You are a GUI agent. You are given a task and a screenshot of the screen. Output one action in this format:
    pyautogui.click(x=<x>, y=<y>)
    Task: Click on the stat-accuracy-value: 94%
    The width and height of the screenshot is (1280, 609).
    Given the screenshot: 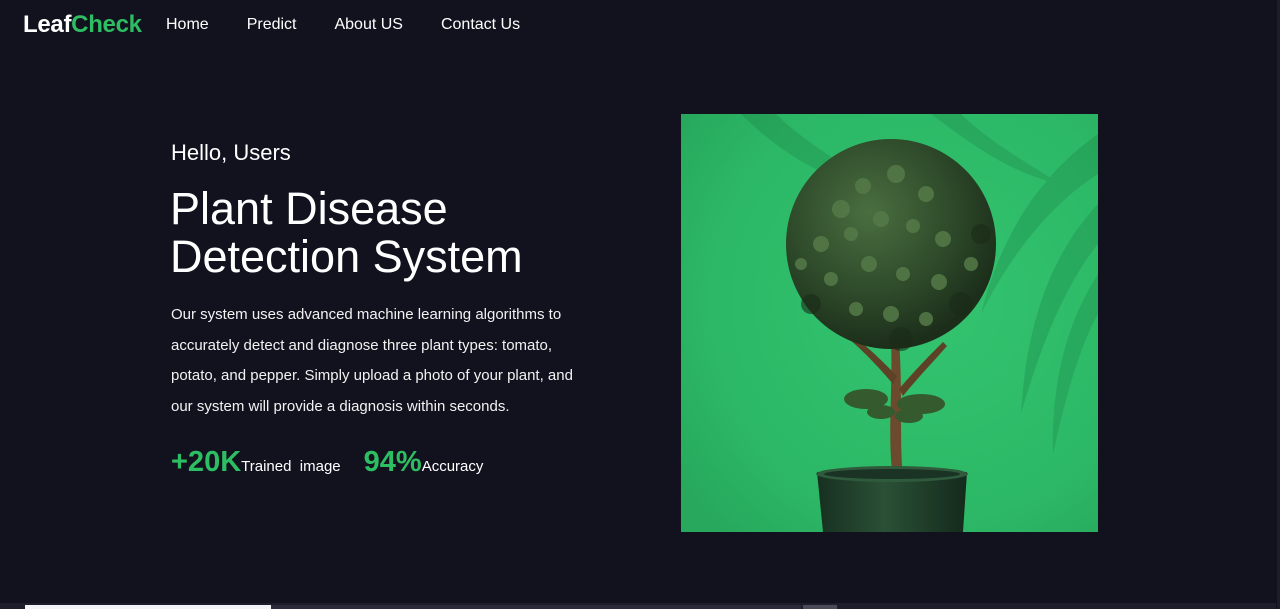 What is the action you would take?
    pyautogui.click(x=392, y=462)
    